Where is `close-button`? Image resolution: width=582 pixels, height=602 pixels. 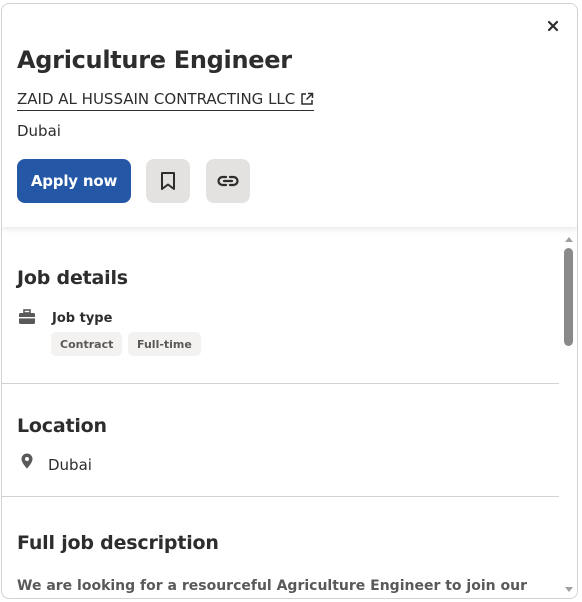
close-button is located at coordinates (553, 26).